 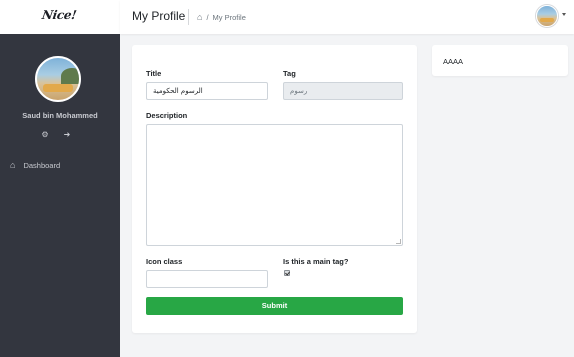 I want to click on main-tag-checkbox, so click(x=287, y=273).